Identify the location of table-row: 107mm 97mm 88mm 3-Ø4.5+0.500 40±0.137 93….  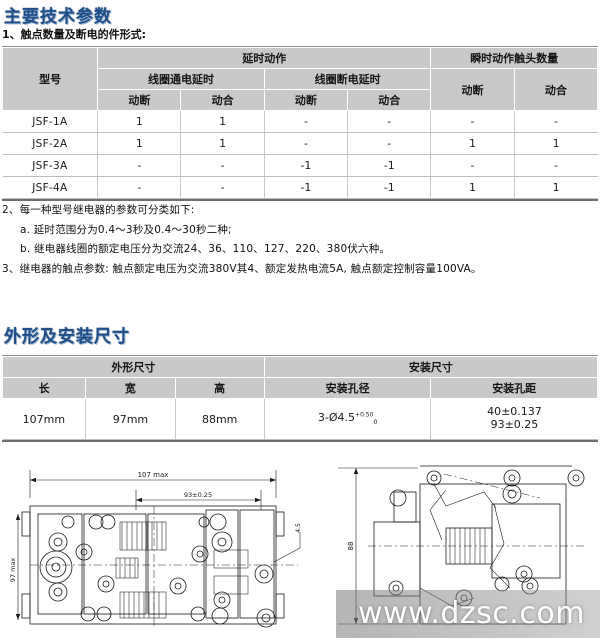
(300, 419).